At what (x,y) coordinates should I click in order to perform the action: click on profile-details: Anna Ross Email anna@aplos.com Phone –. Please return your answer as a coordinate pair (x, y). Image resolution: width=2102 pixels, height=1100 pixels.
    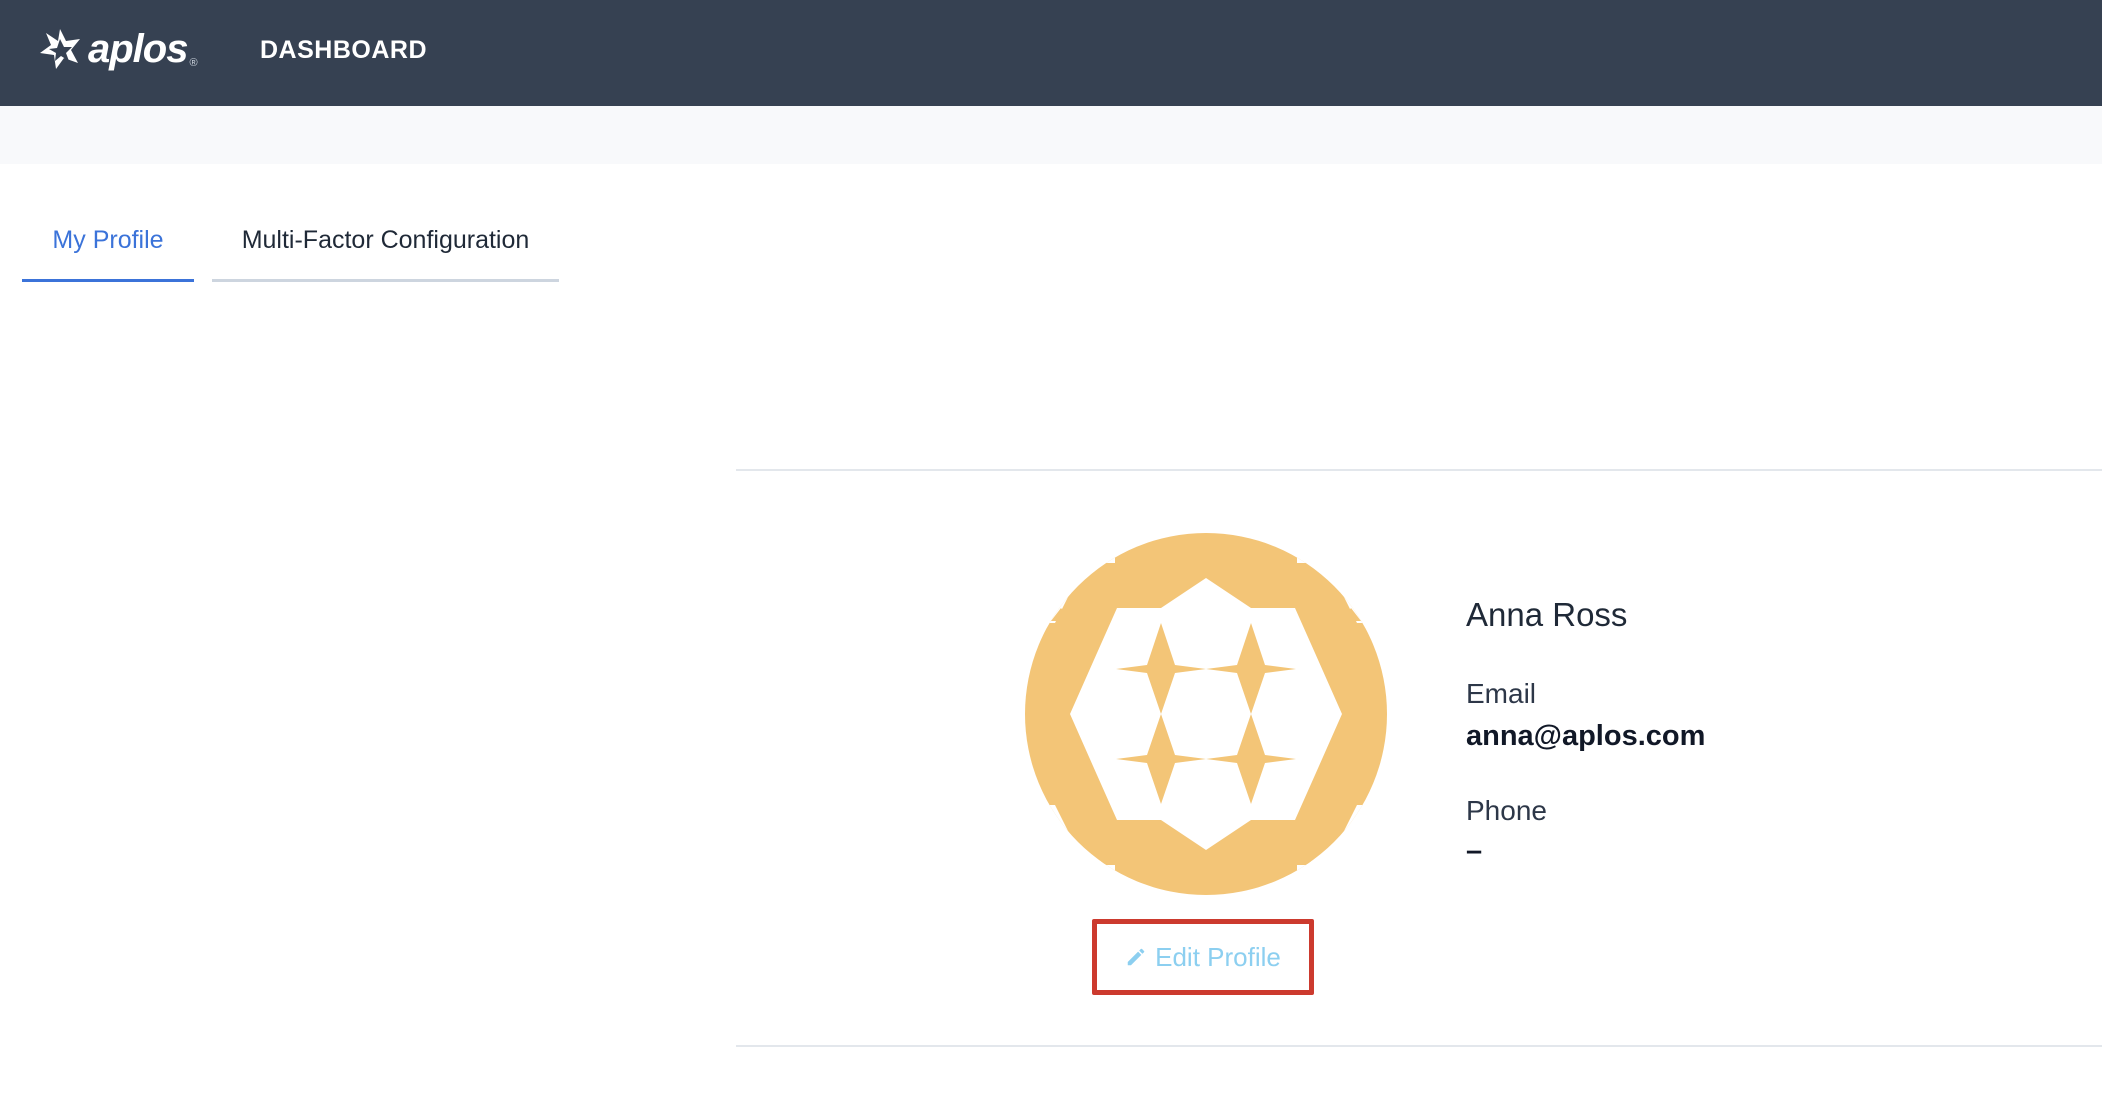
    Looking at the image, I should click on (1585, 732).